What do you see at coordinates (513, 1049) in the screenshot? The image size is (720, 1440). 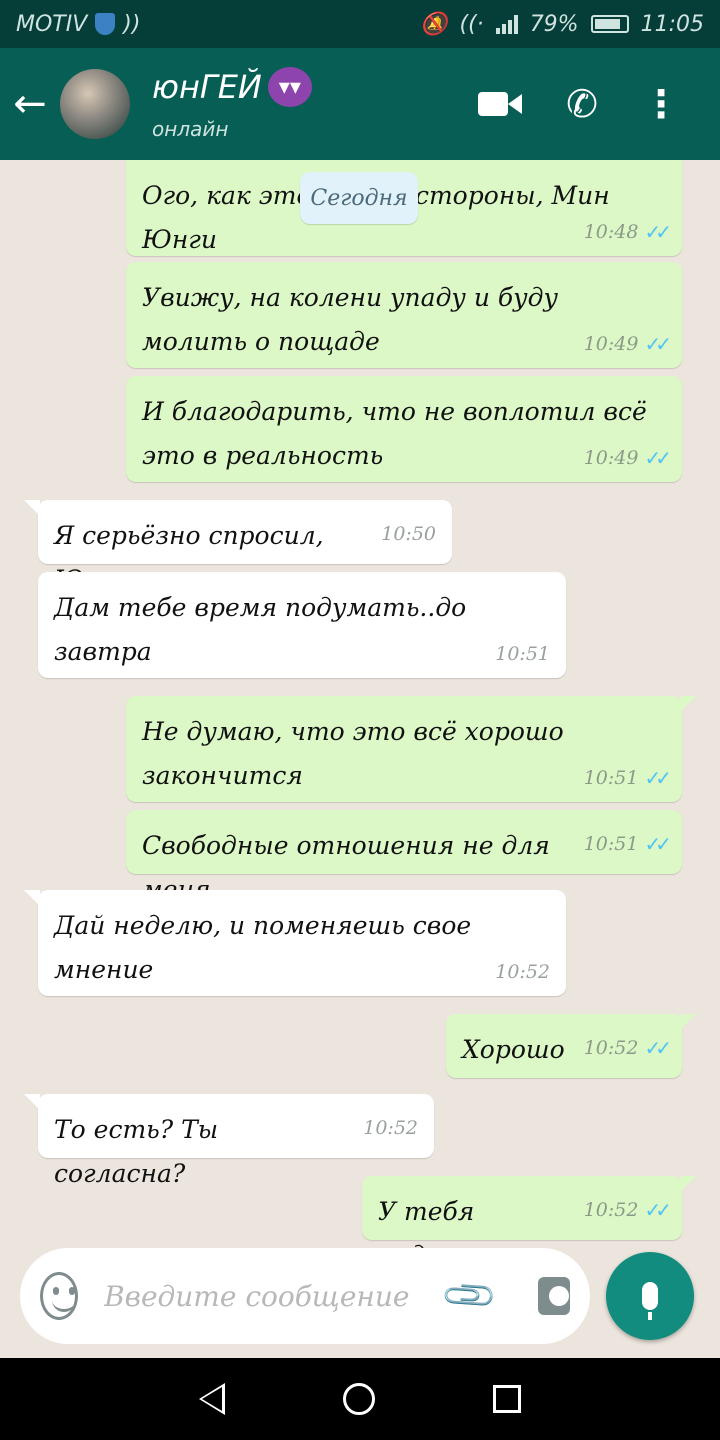 I see `message-text: Хорошо` at bounding box center [513, 1049].